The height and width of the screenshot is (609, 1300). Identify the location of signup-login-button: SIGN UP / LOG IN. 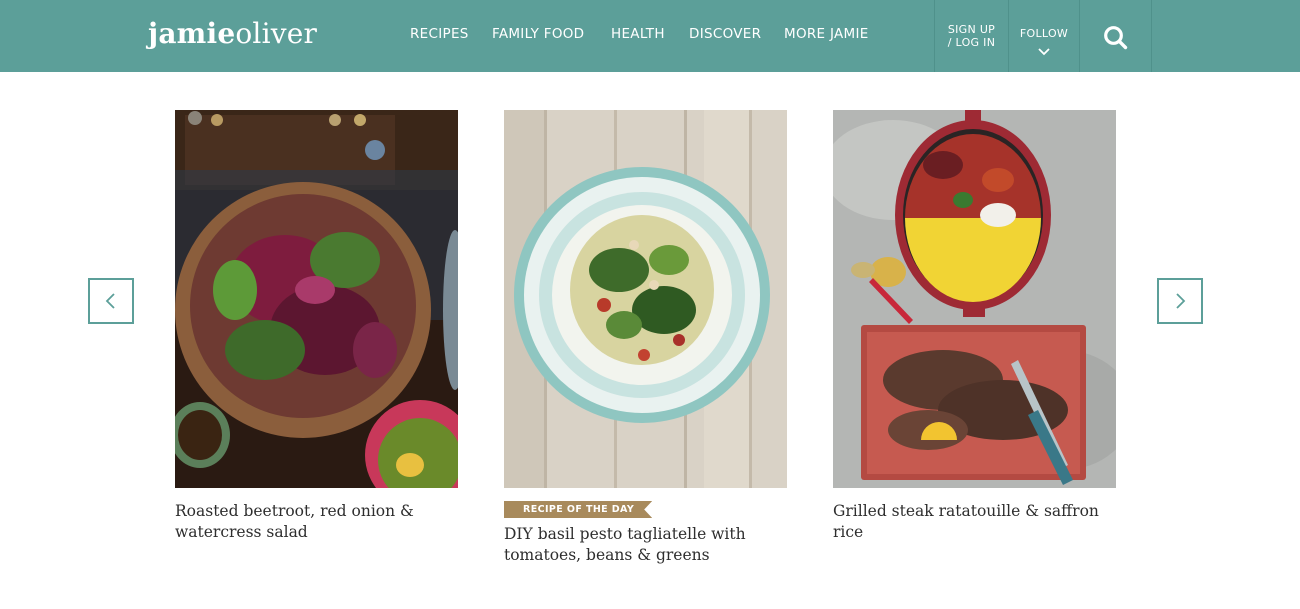
(971, 36).